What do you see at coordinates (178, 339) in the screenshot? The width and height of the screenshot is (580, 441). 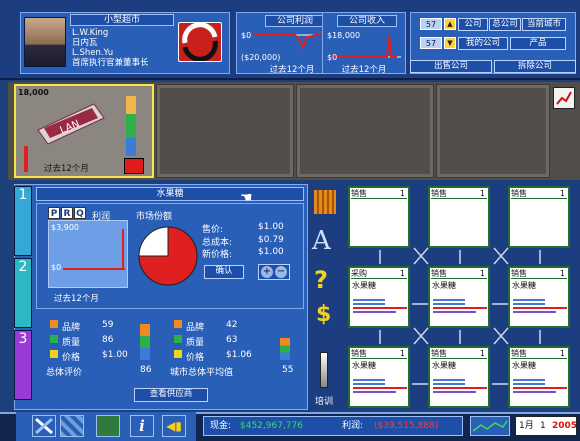 I see `city-quality-icon` at bounding box center [178, 339].